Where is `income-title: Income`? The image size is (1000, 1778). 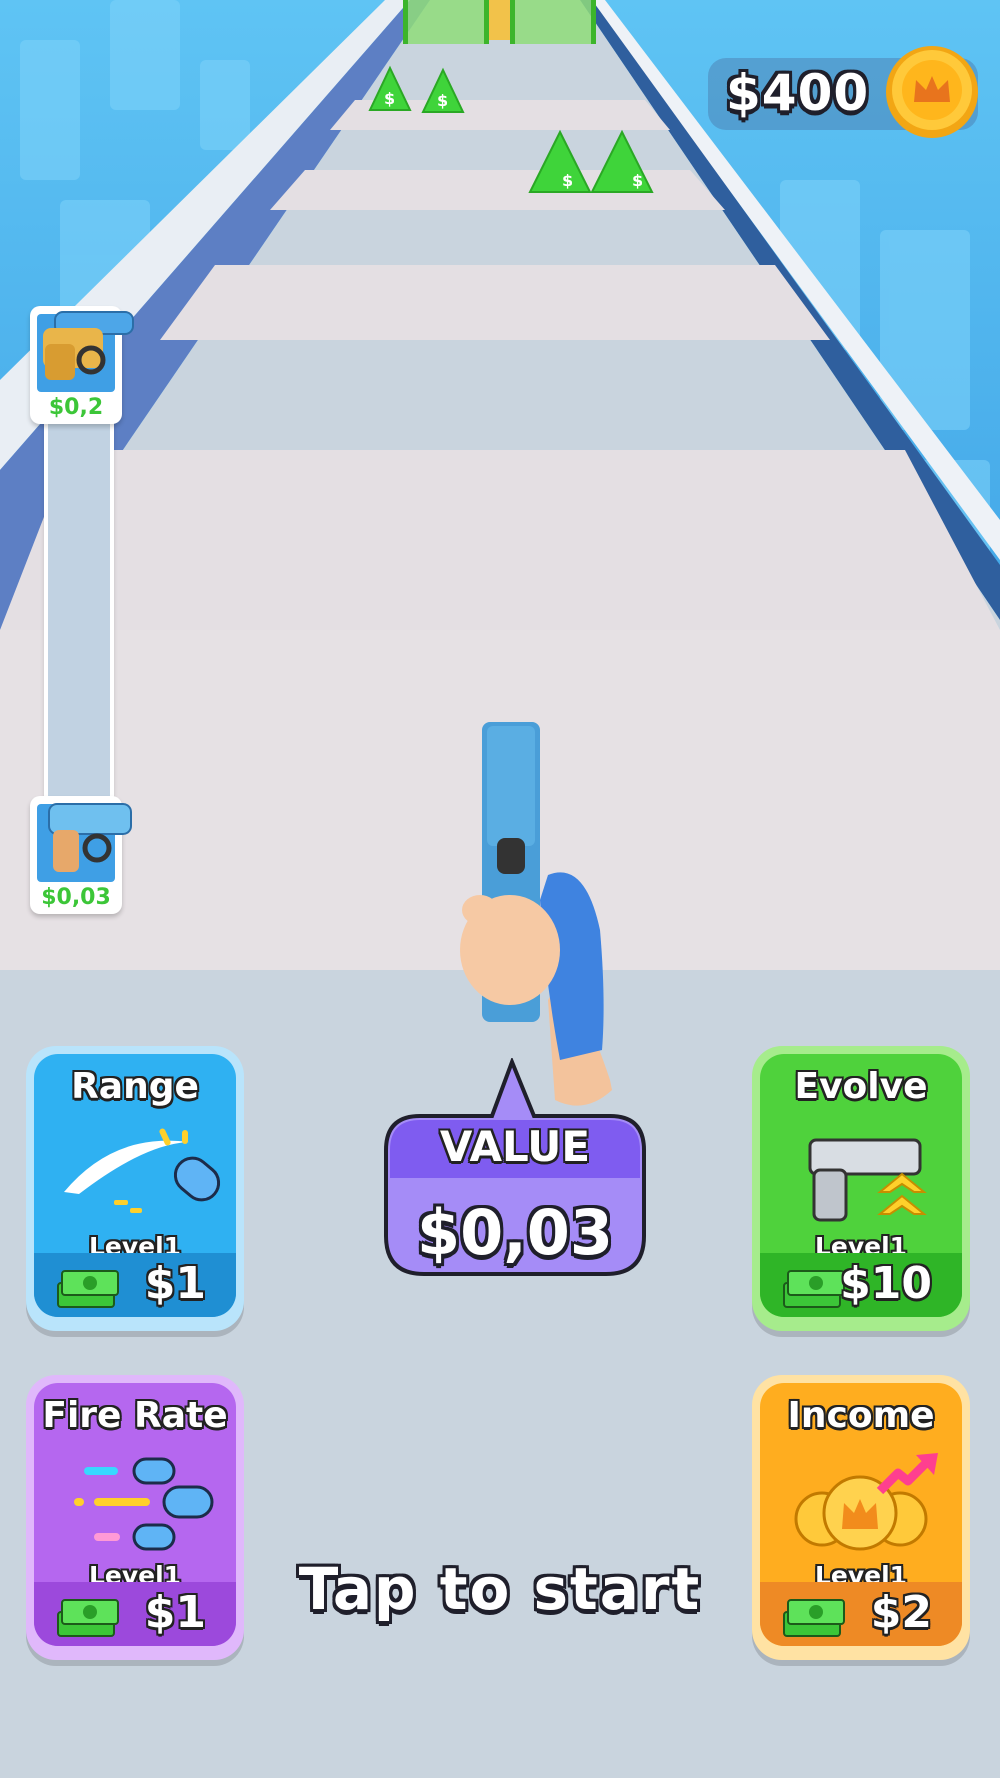 income-title: Income is located at coordinates (861, 1415).